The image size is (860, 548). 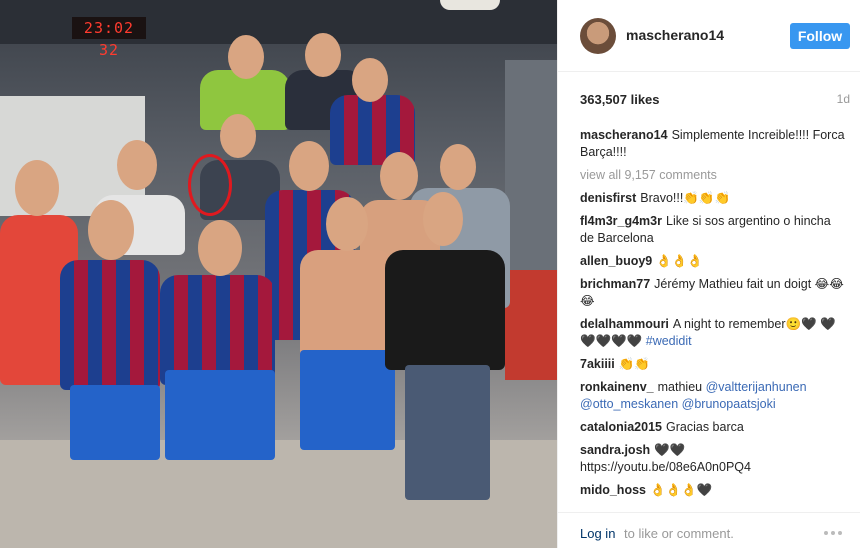 What do you see at coordinates (685, 198) in the screenshot?
I see `comment-text: Bravo!!!👏👏👏` at bounding box center [685, 198].